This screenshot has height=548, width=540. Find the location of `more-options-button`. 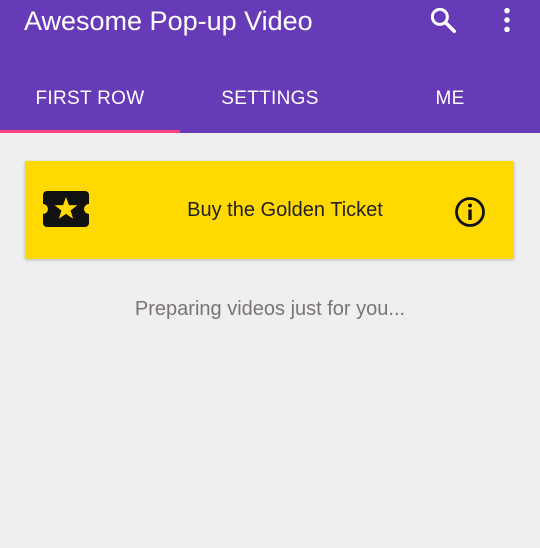

more-options-button is located at coordinates (507, 20).